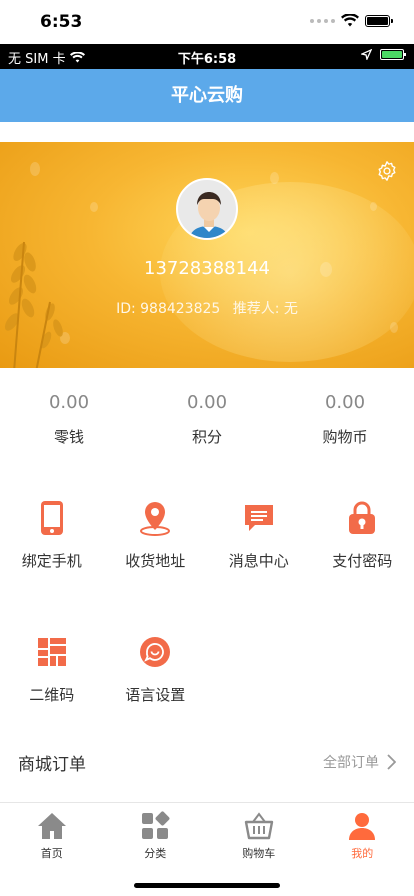  Describe the element at coordinates (155, 519) in the screenshot. I see `location-pin-icon` at that location.